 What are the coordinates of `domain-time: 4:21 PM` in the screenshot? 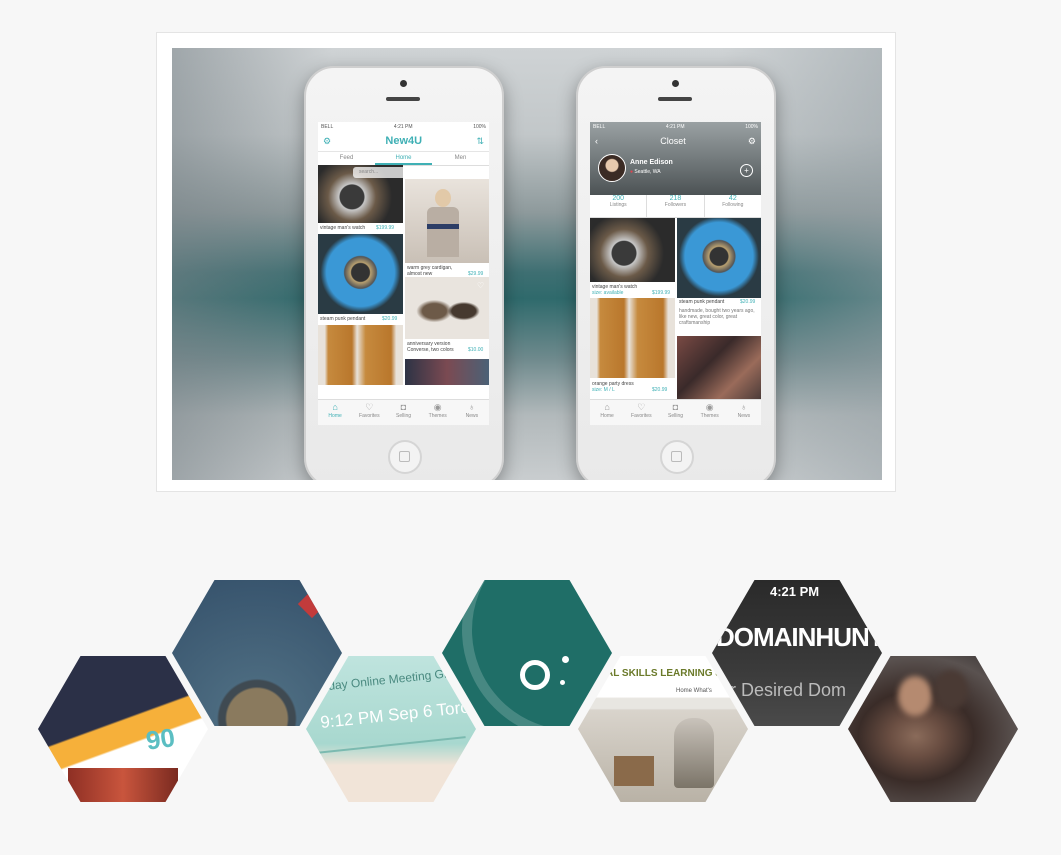 It's located at (795, 591).